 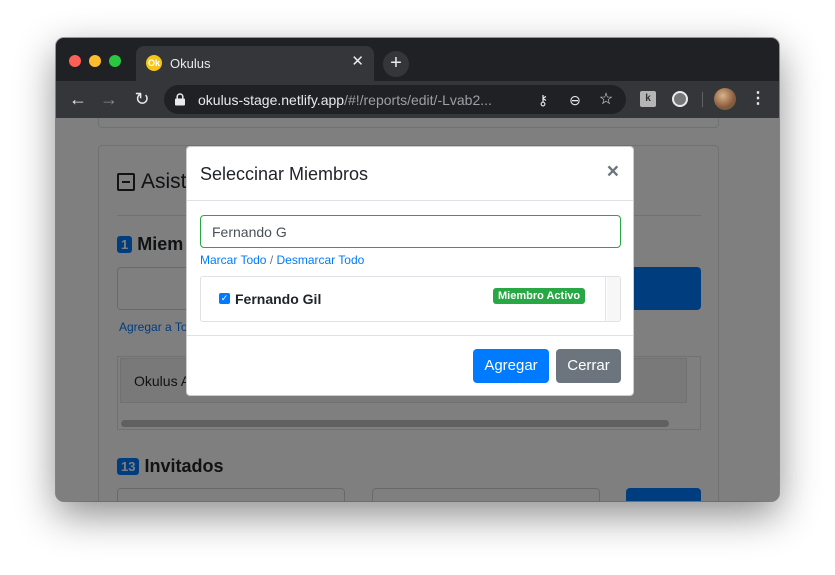 I want to click on url-host: okulus-stage.netlify.app, so click(x=271, y=100).